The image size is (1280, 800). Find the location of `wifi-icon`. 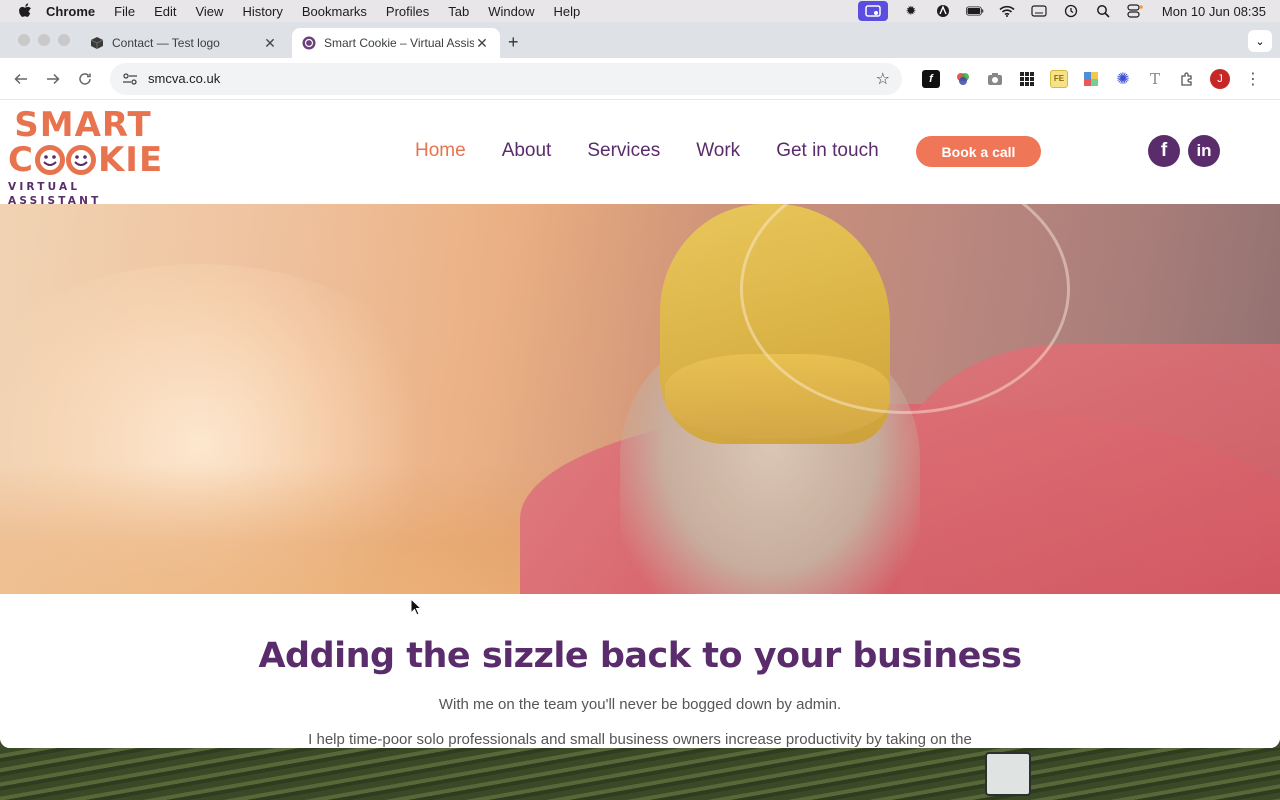

wifi-icon is located at coordinates (1007, 11).